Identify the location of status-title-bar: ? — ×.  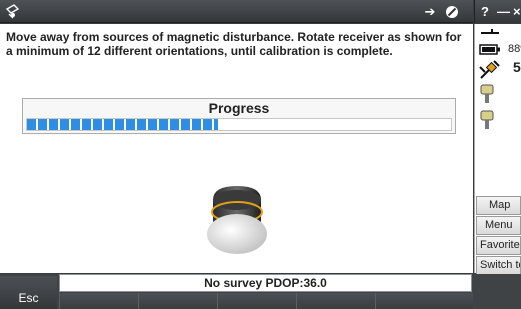
(497, 11).